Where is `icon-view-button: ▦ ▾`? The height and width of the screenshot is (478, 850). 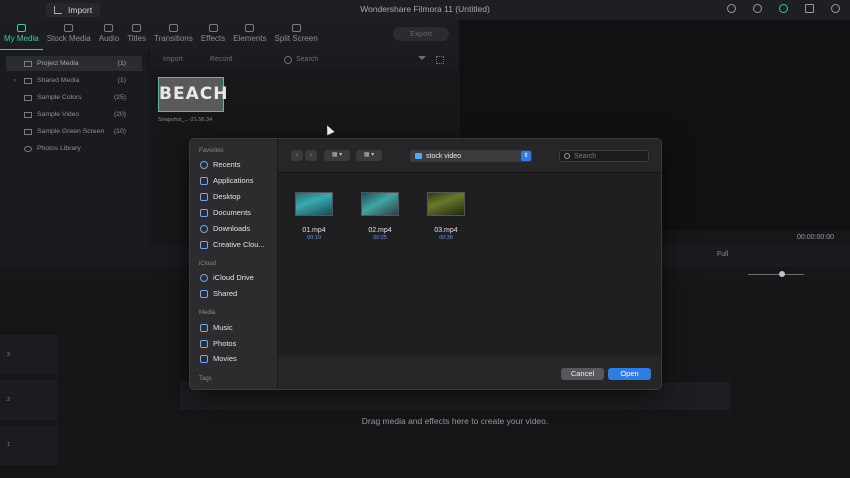
icon-view-button: ▦ ▾ is located at coordinates (337, 155).